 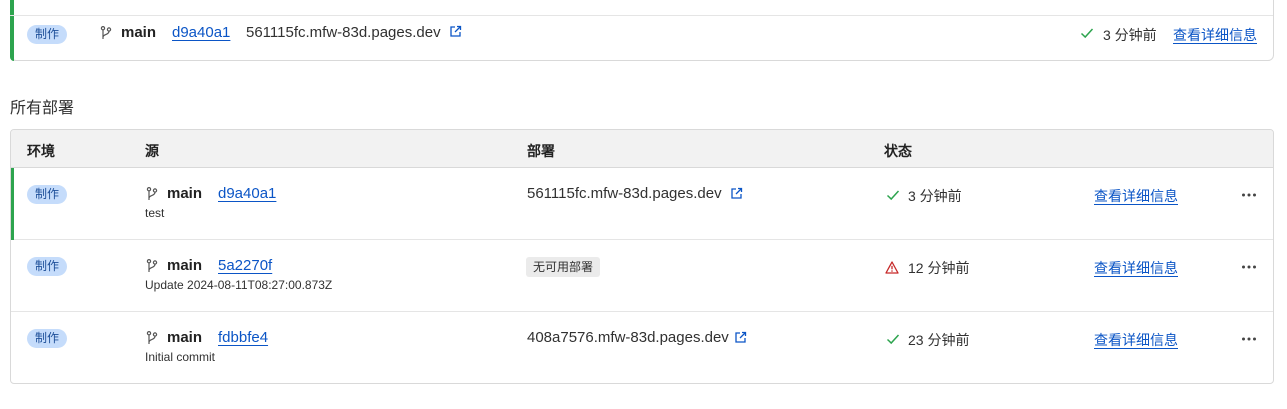 What do you see at coordinates (12, 7) in the screenshot?
I see `active-indicator-top` at bounding box center [12, 7].